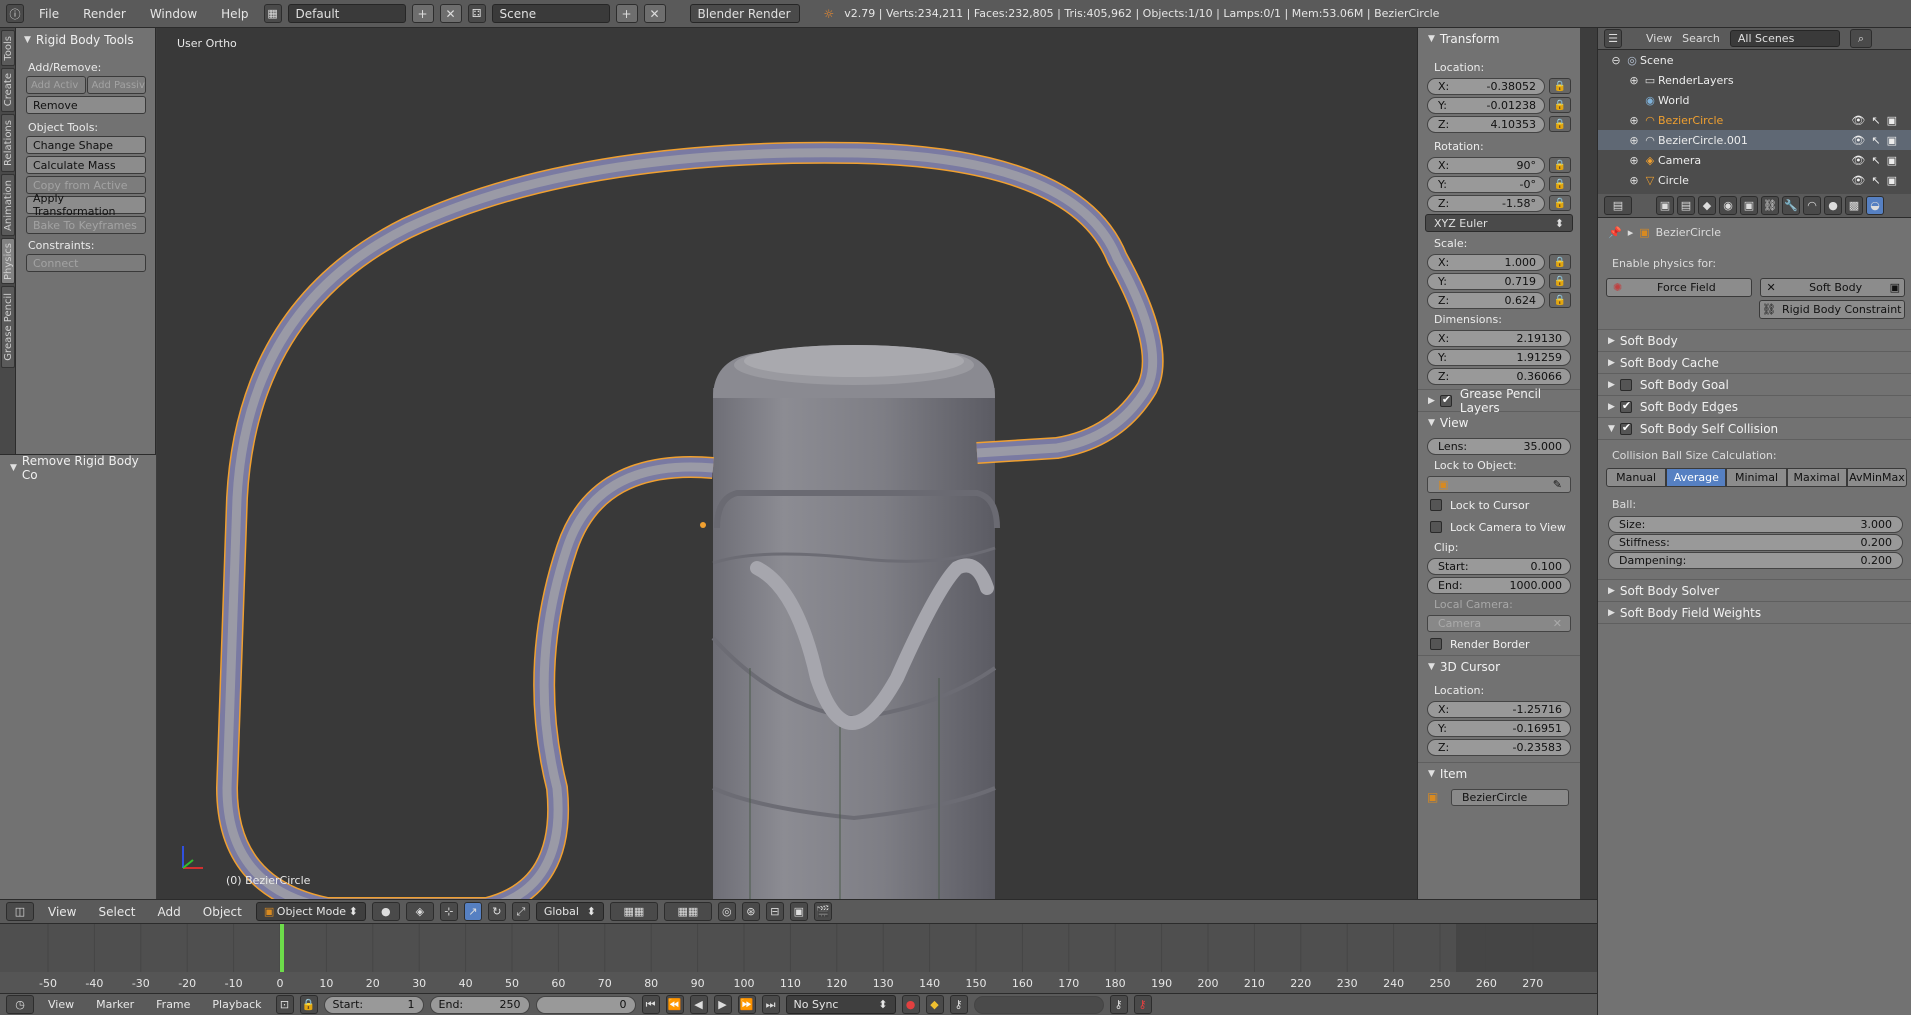  What do you see at coordinates (1499, 585) in the screenshot?
I see `clip-end-field: End: 1000.000` at bounding box center [1499, 585].